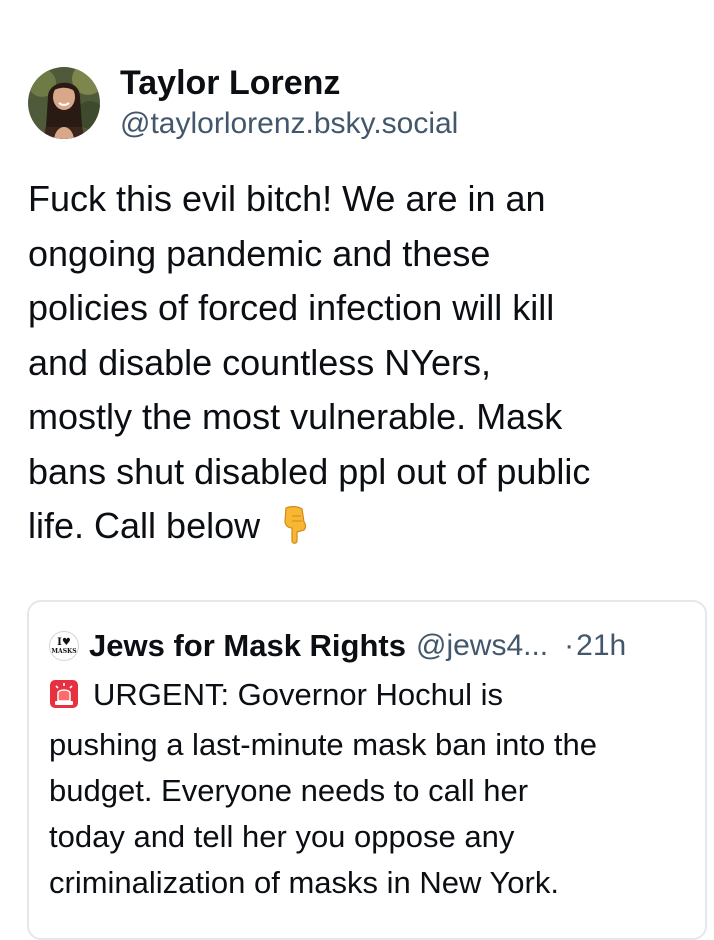  I want to click on quoted-author-avatar: I♥ MASKS, so click(64, 646).